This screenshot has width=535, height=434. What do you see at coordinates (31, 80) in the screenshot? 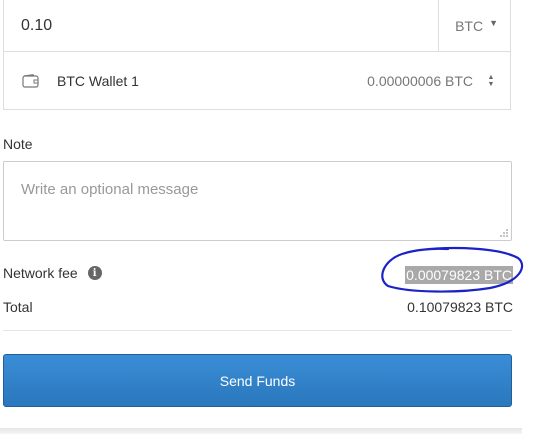
I see `wallet-icon` at bounding box center [31, 80].